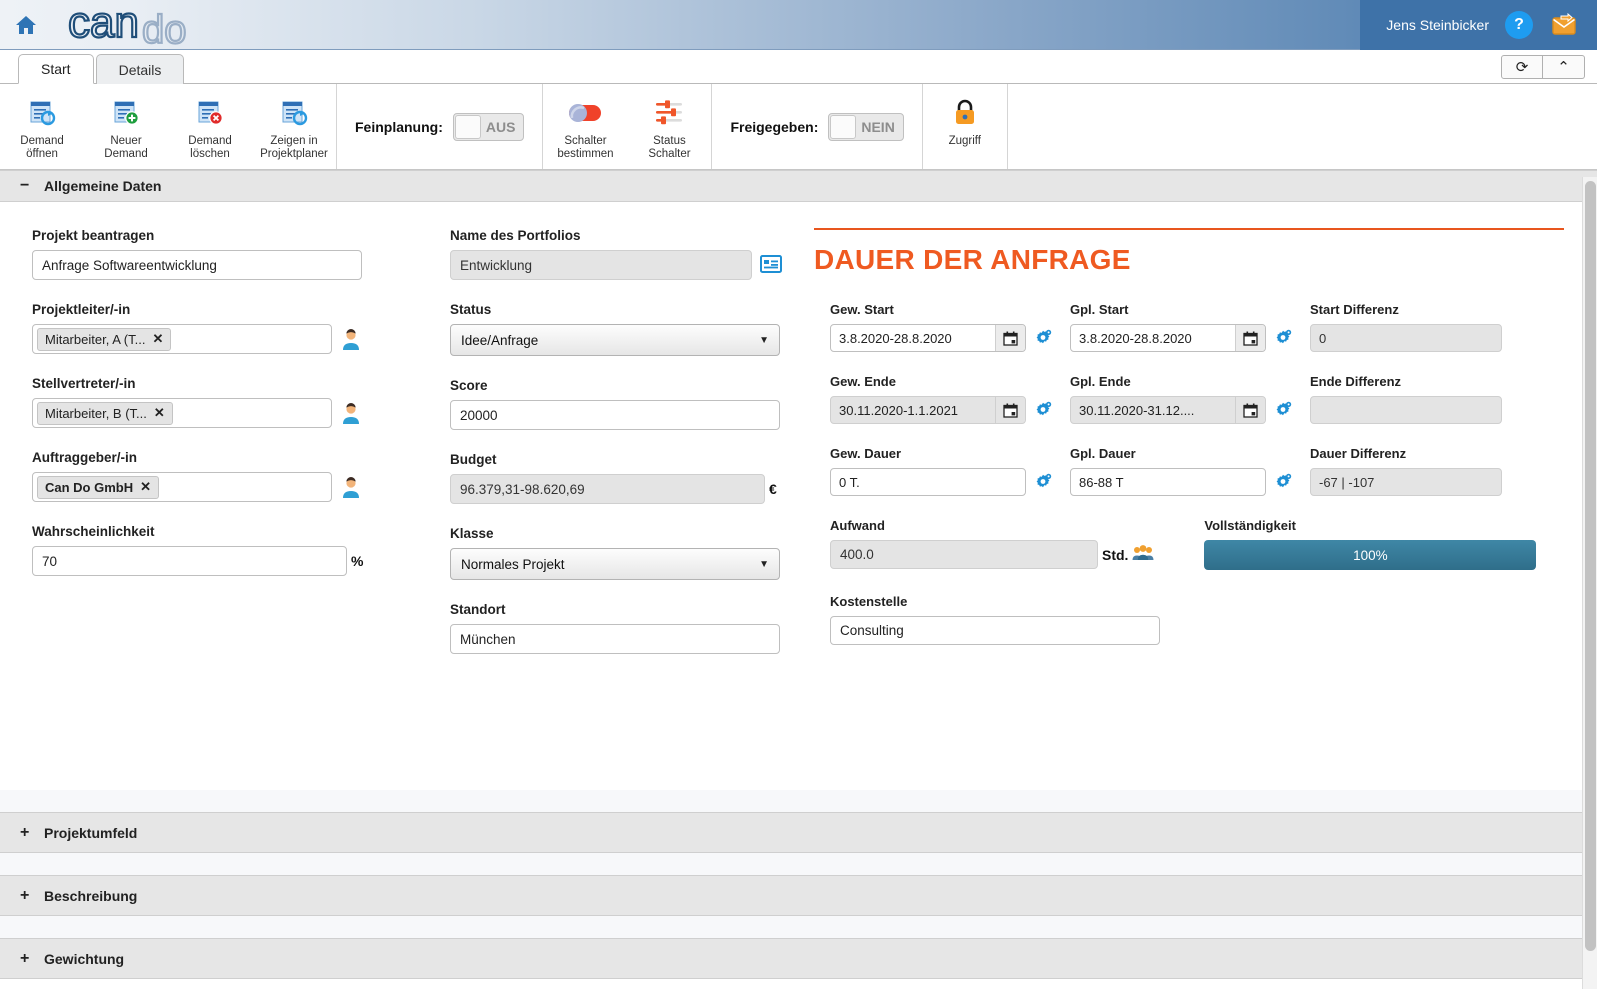 This screenshot has width=1597, height=989. I want to click on input-score: 20000, so click(615, 415).